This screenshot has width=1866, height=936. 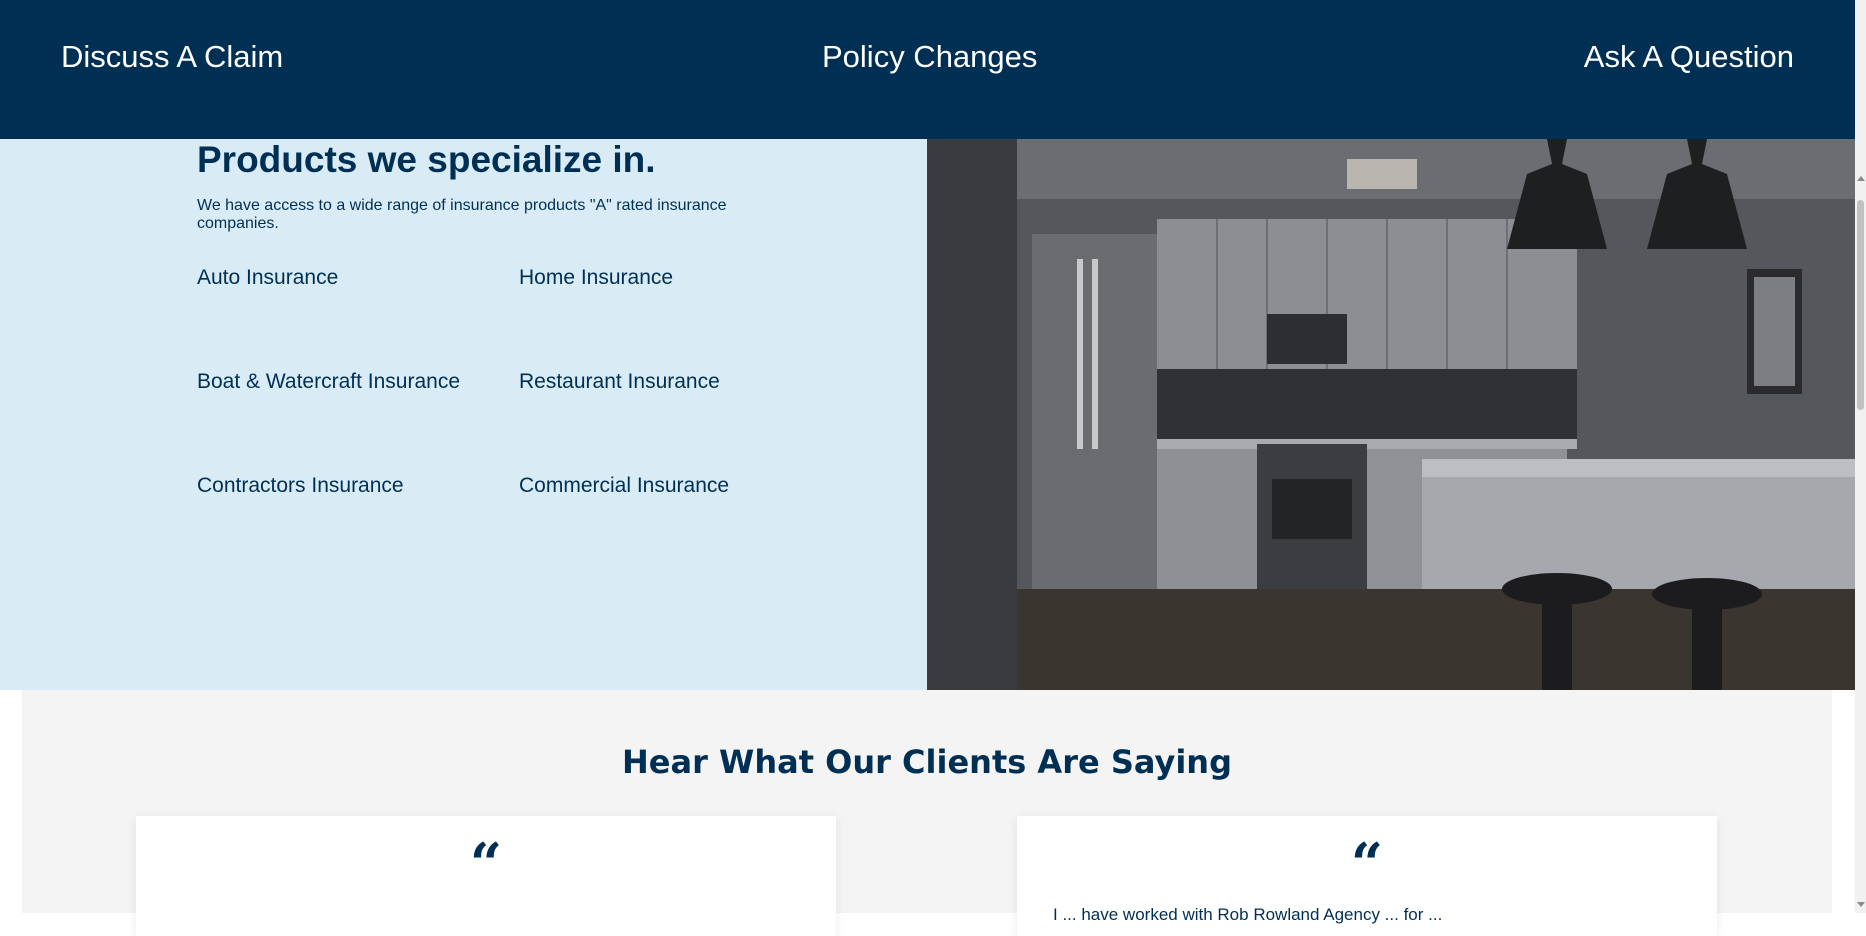 I want to click on product-contractors-insurance: Contractors Insurance, so click(x=300, y=486).